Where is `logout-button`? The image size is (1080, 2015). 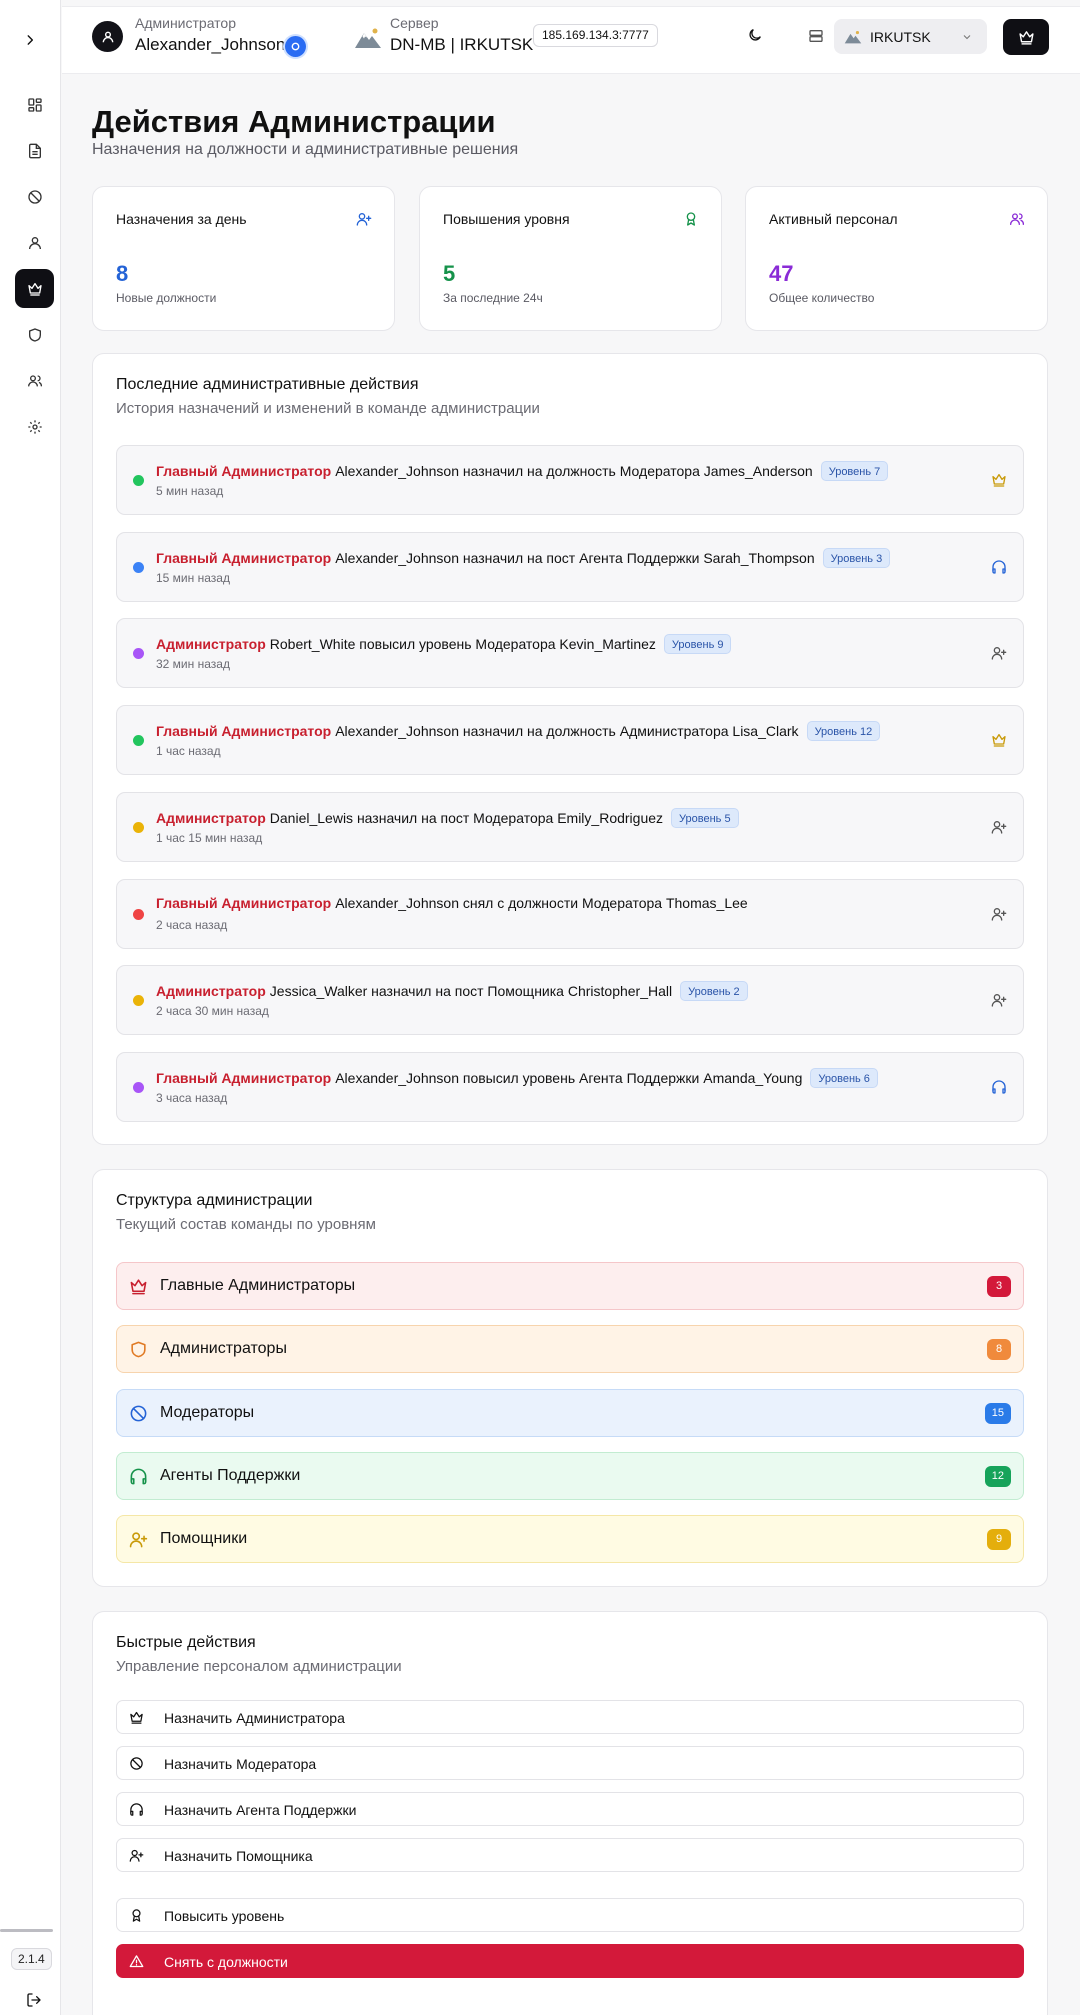 logout-button is located at coordinates (34, 2000).